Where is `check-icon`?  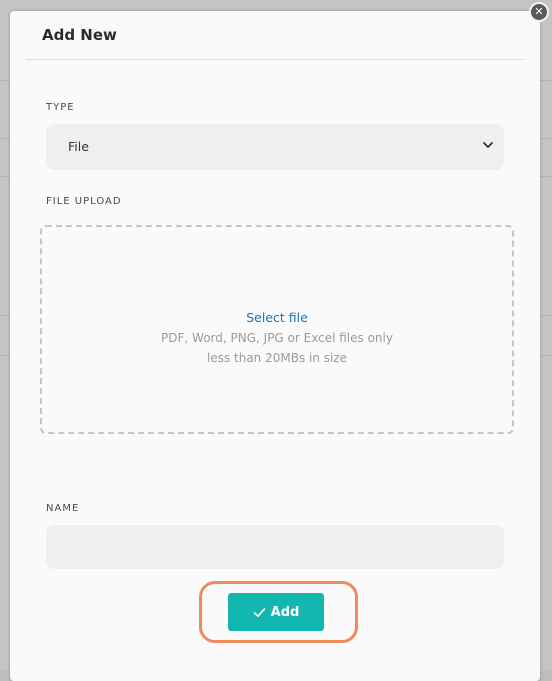 check-icon is located at coordinates (259, 612).